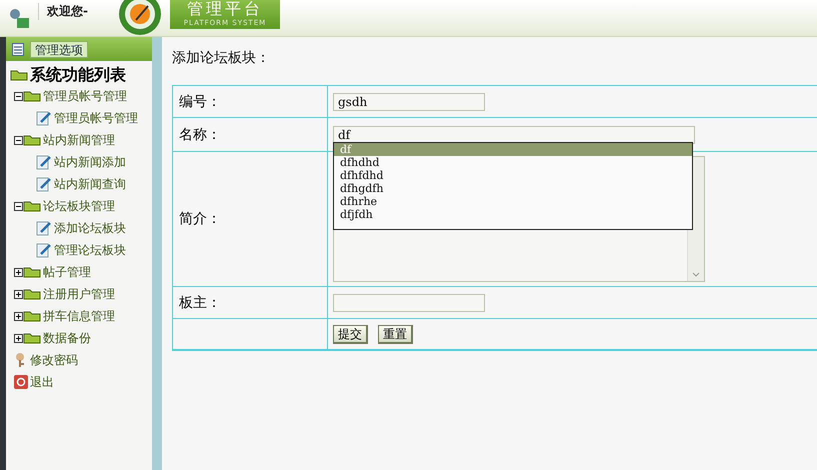 Image resolution: width=817 pixels, height=470 pixels. Describe the element at coordinates (200, 135) in the screenshot. I see `field-label: 名称：` at that location.